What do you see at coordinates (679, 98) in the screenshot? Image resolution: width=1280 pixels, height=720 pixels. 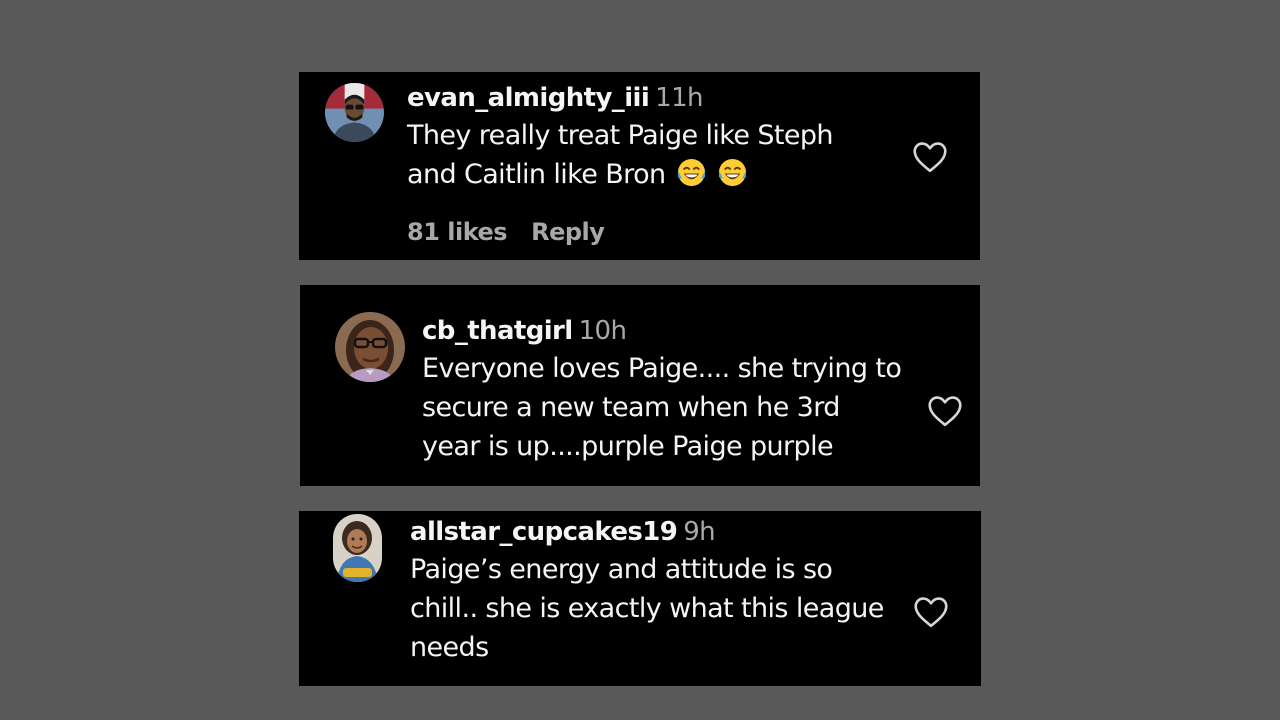 I see `timestamp: 11h` at bounding box center [679, 98].